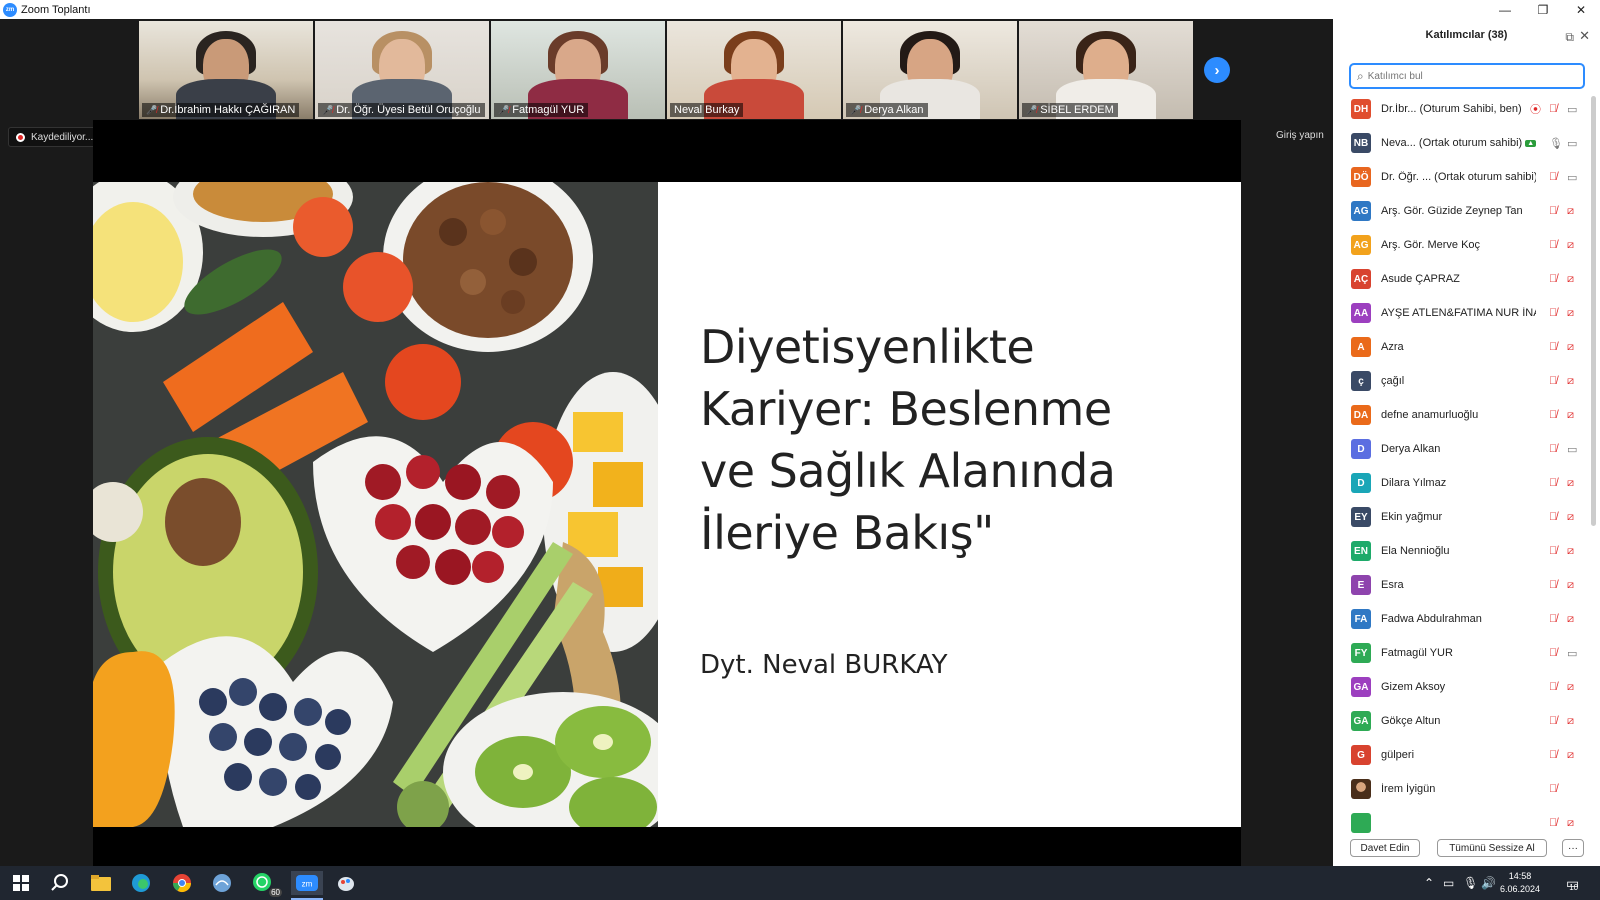  Describe the element at coordinates (1461, 177) in the screenshot. I see `participant-row: DÖ Dr. Öğr. ... (Ortak oturum sahibi) 🎙̸ ▭` at that location.